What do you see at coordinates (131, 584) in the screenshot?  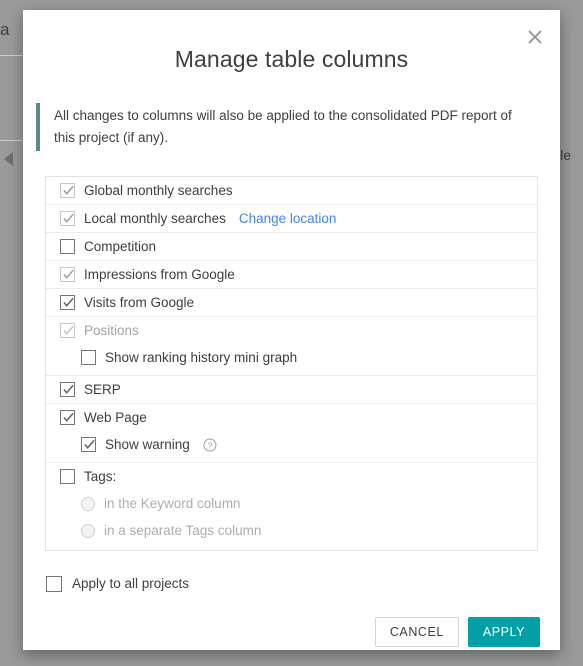 I see `apply-to-all-projects-label: Apply to all projects` at bounding box center [131, 584].